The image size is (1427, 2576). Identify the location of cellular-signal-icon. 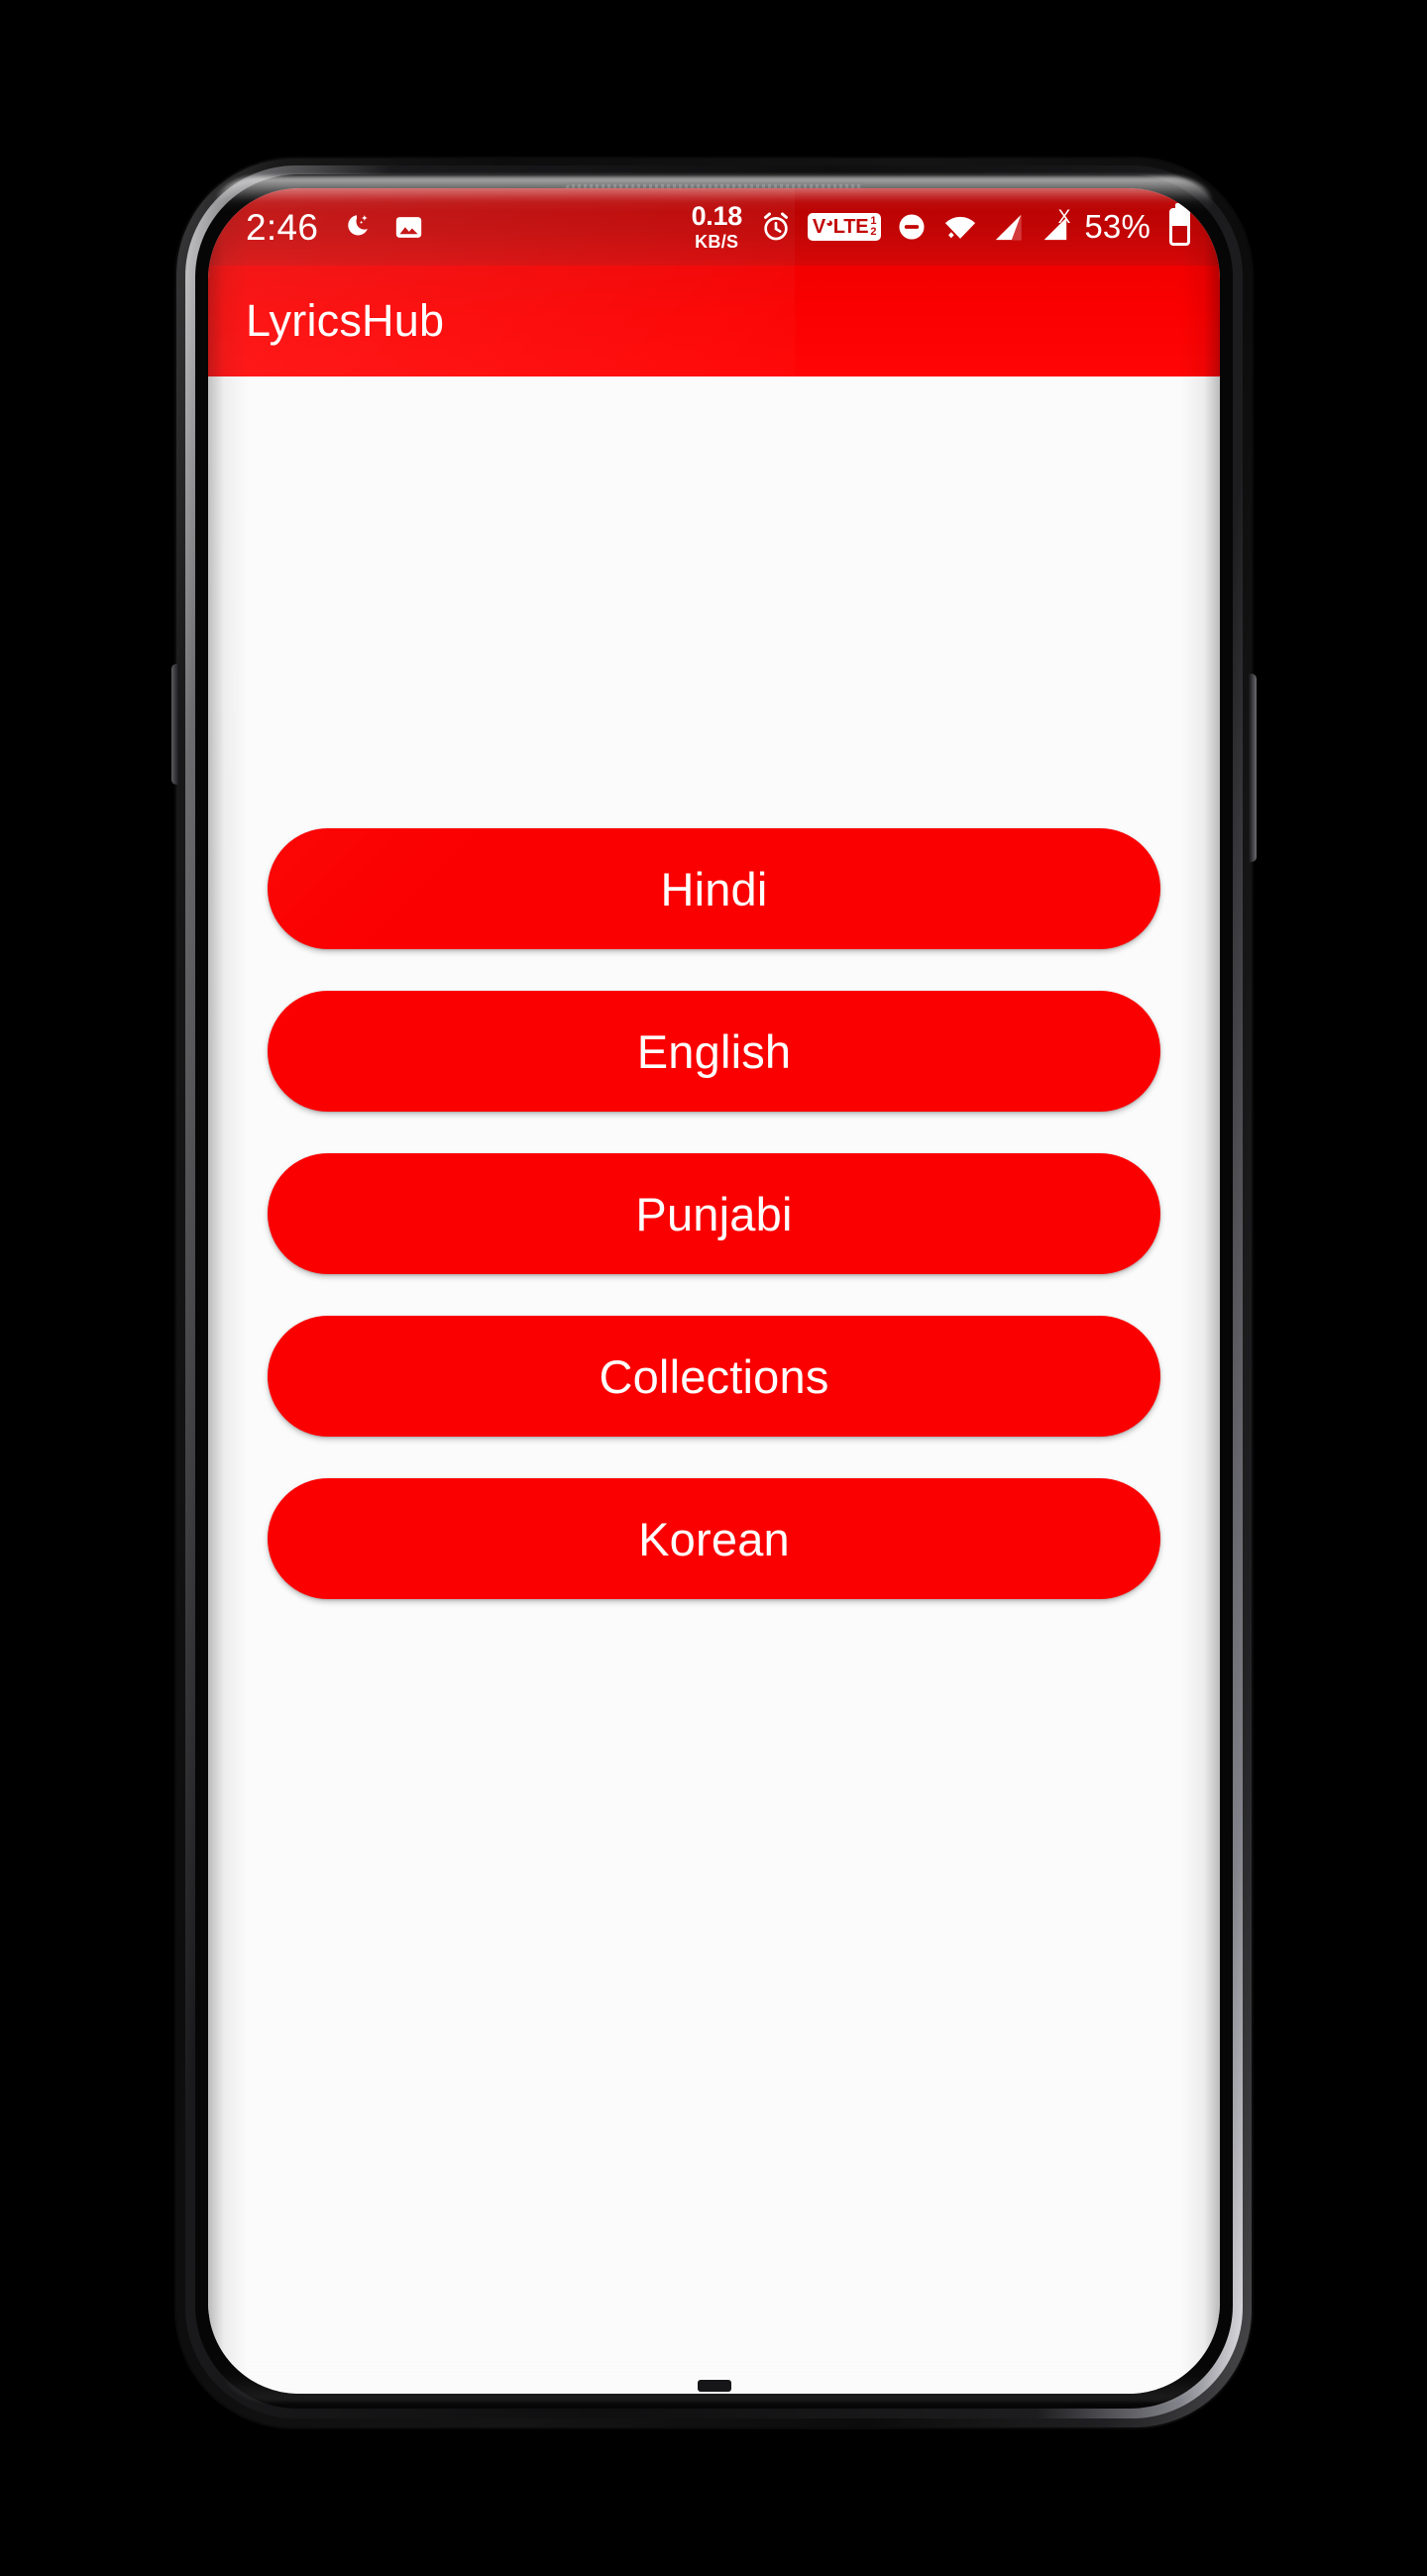
(1008, 227).